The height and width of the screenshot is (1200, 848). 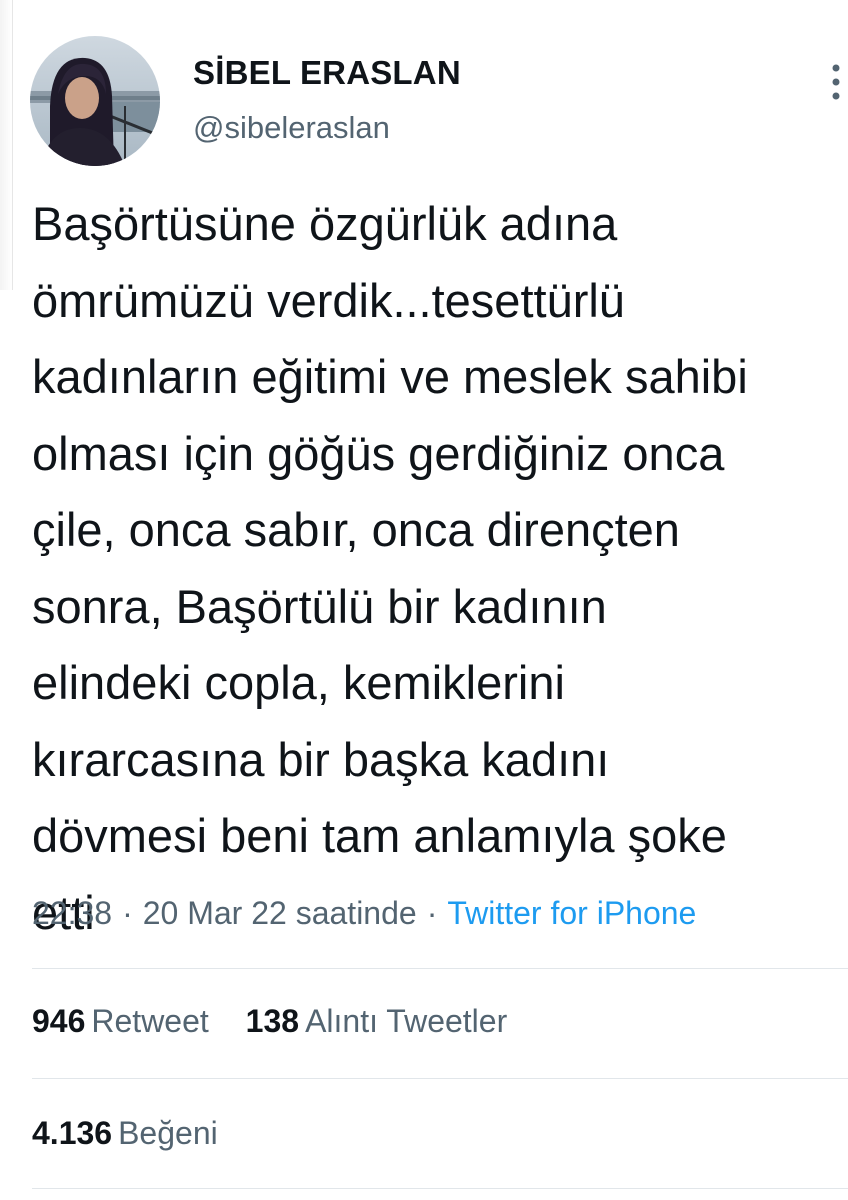 I want to click on tweet-text-line: ömrümüzü verdik...tesettürlü, so click(x=328, y=300).